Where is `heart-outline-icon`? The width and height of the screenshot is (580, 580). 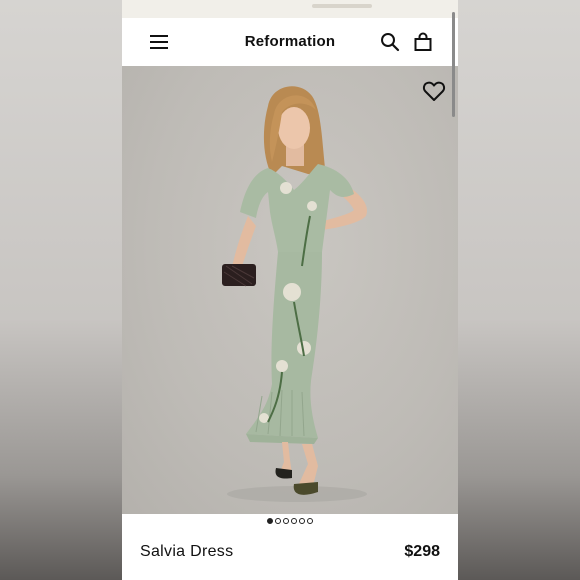
heart-outline-icon is located at coordinates (434, 91).